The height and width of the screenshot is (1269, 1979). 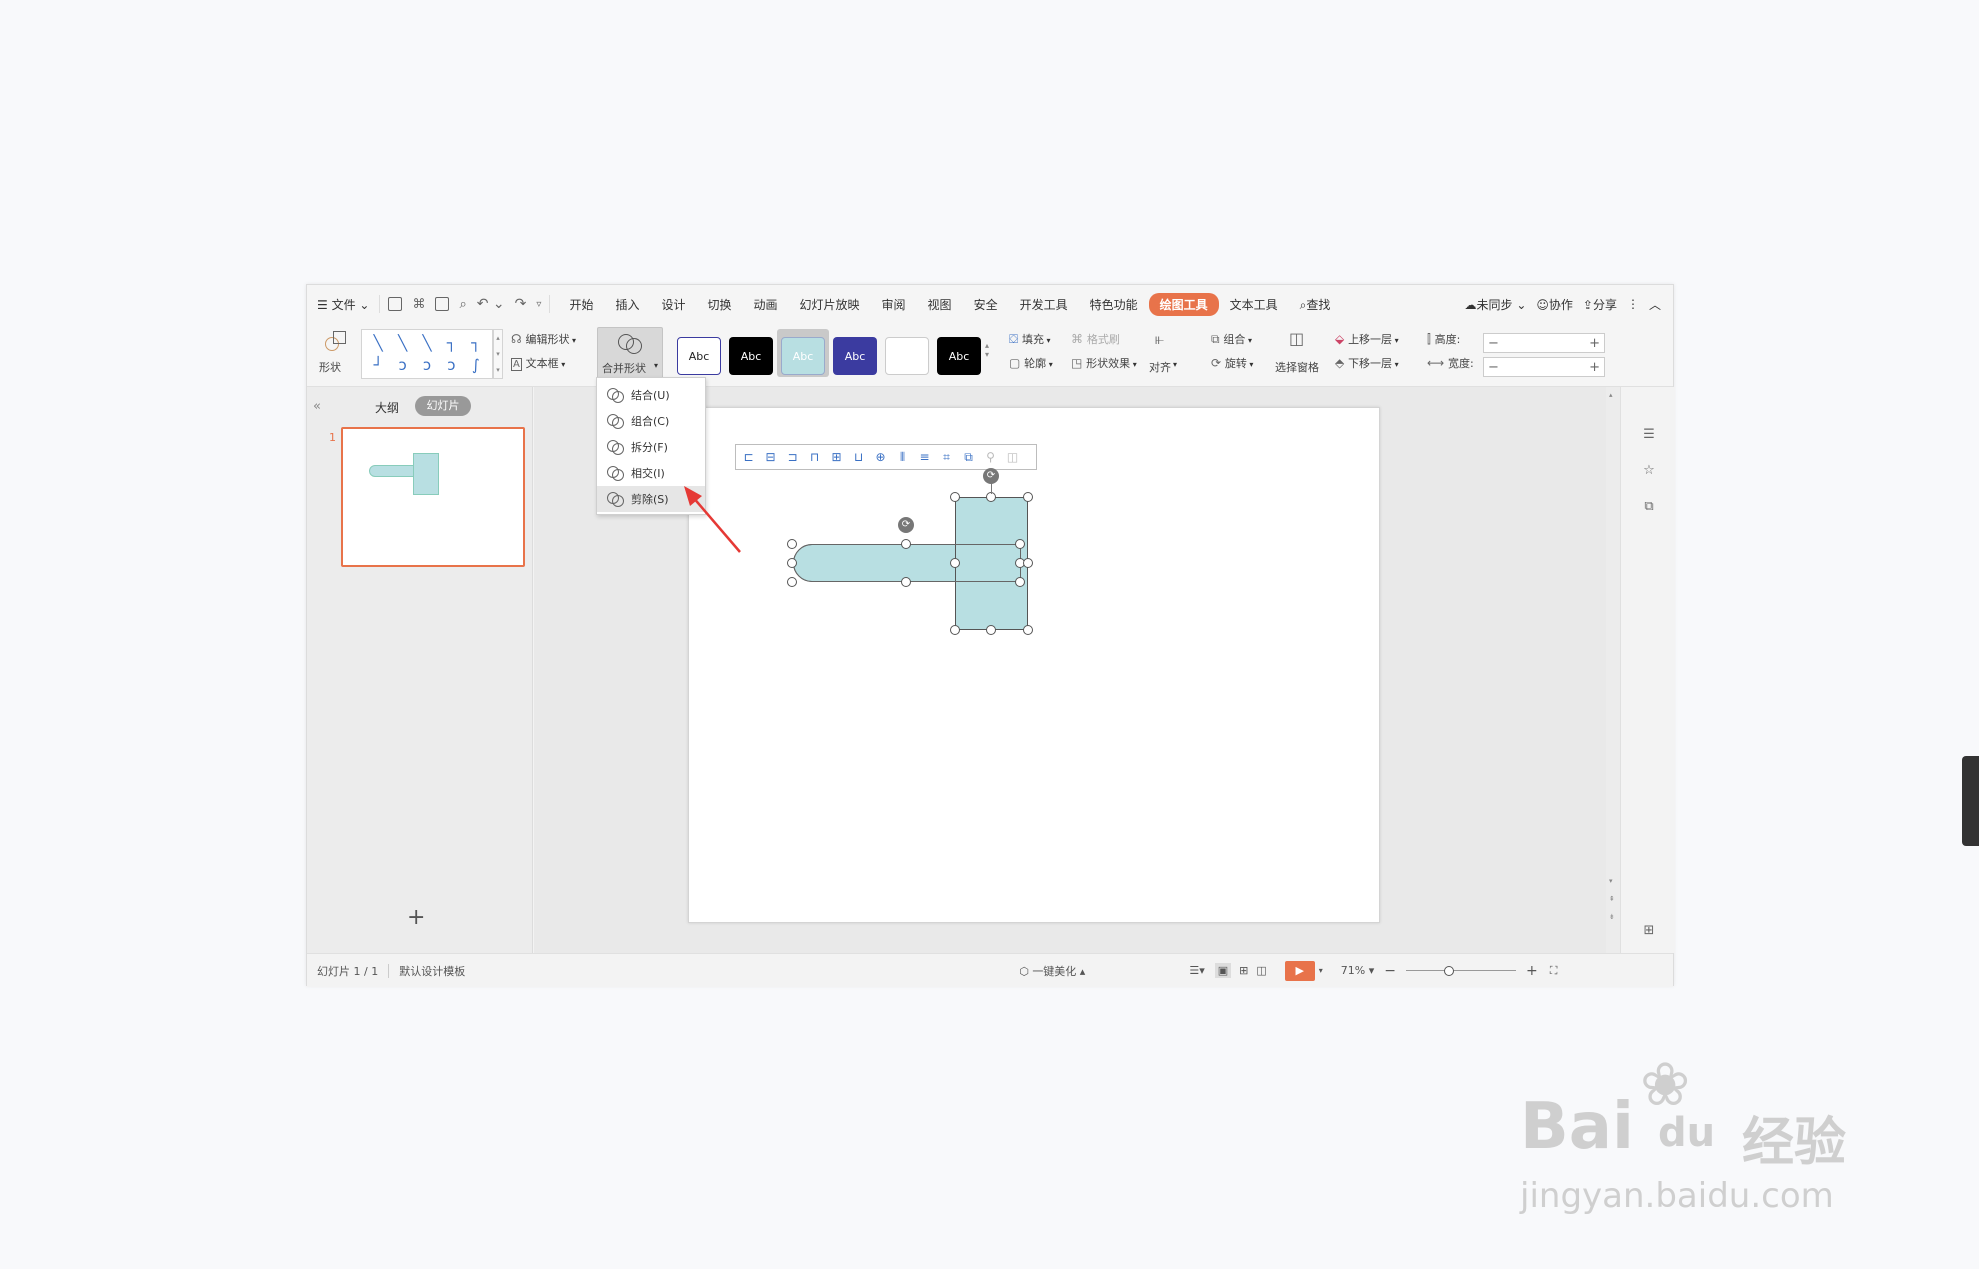 I want to click on outline-button: ▢ 轮廓 ▾, so click(x=1031, y=363).